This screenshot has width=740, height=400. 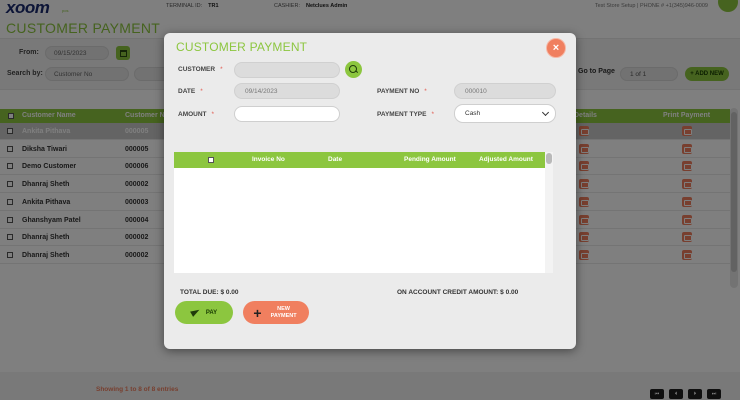 What do you see at coordinates (197, 69) in the screenshot?
I see `customer-label-text: CUSTOMER` at bounding box center [197, 69].